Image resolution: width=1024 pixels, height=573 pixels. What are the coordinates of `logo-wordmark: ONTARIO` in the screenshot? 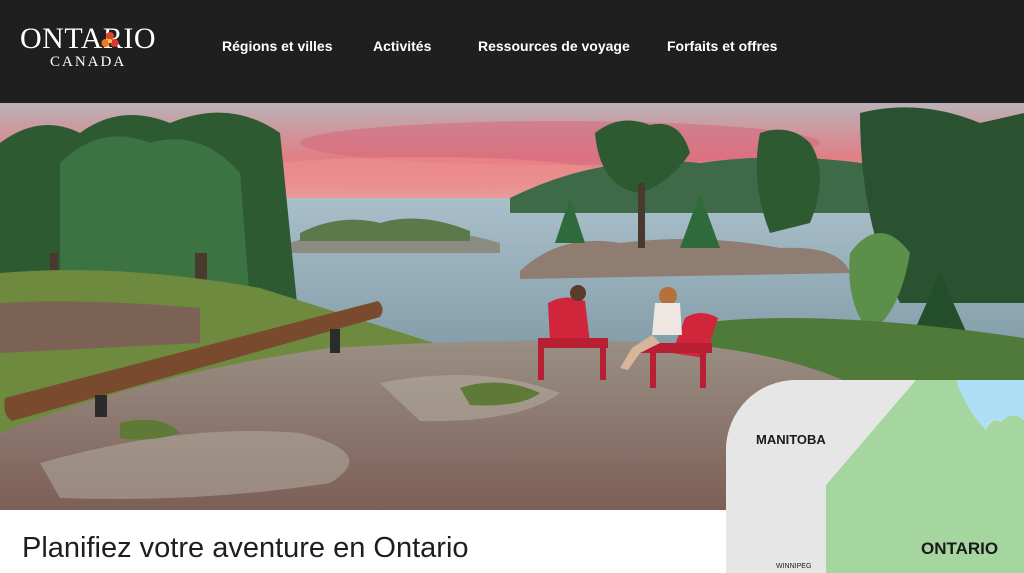 It's located at (88, 38).